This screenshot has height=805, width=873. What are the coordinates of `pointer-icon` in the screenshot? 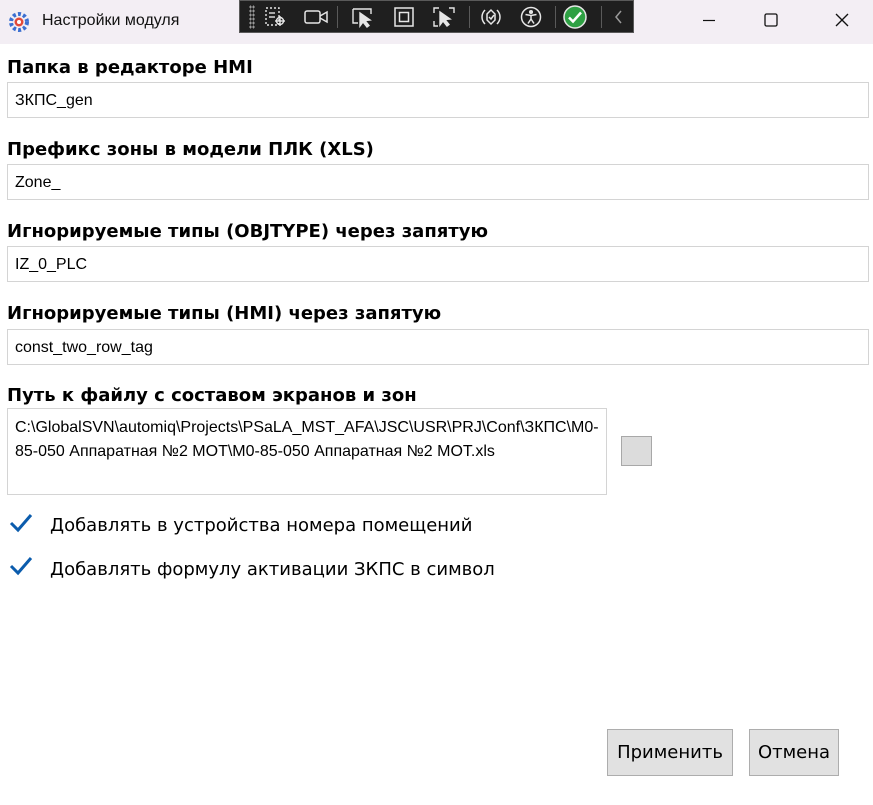 It's located at (363, 17).